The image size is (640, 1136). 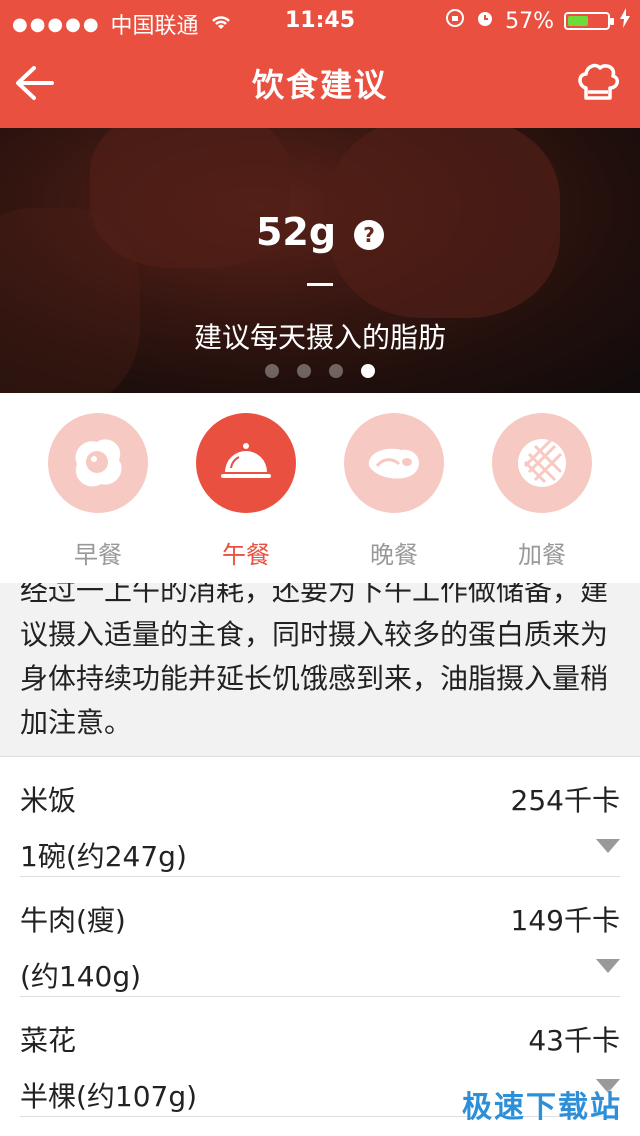 What do you see at coordinates (246, 555) in the screenshot?
I see `tab-label: 午餐` at bounding box center [246, 555].